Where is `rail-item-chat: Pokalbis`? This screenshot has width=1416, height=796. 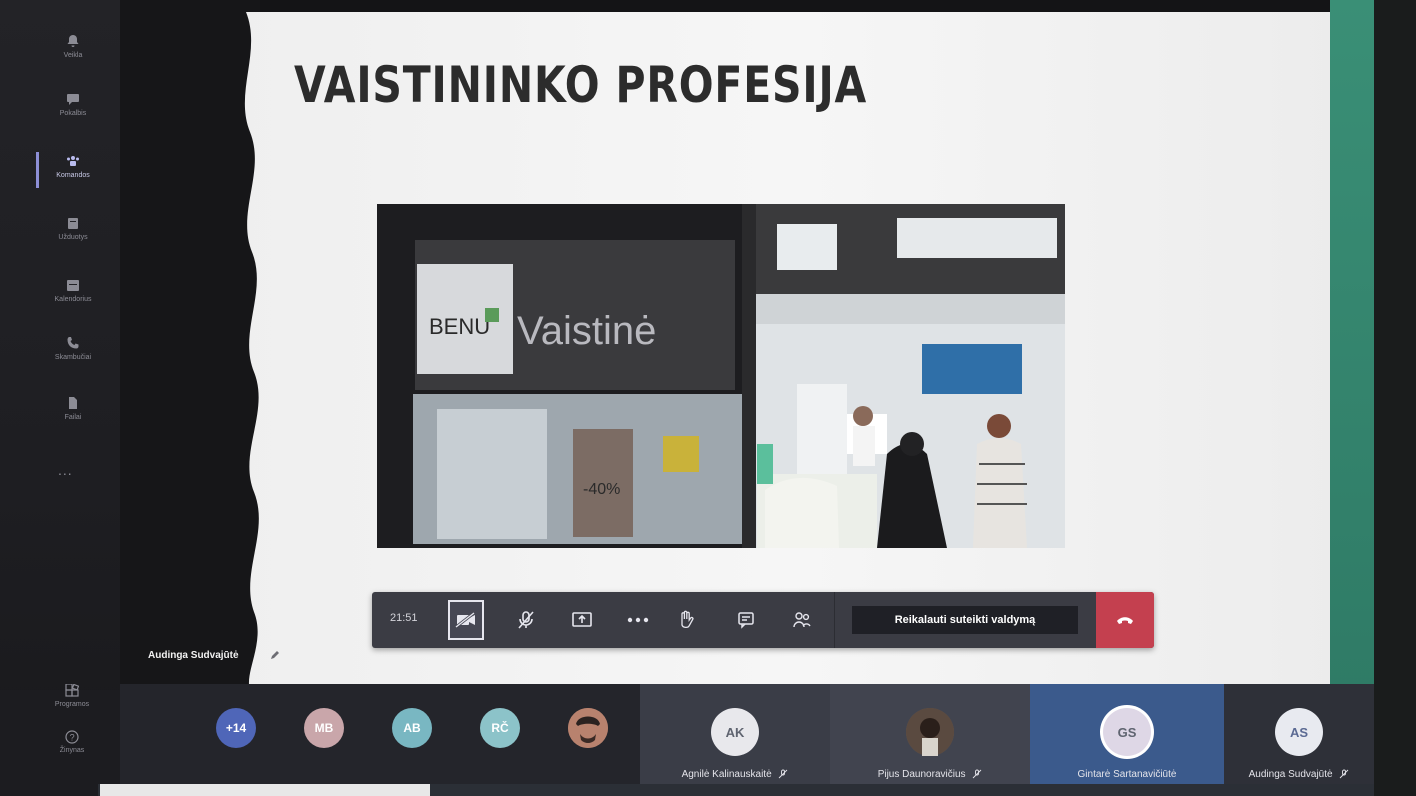 rail-item-chat: Pokalbis is located at coordinates (73, 104).